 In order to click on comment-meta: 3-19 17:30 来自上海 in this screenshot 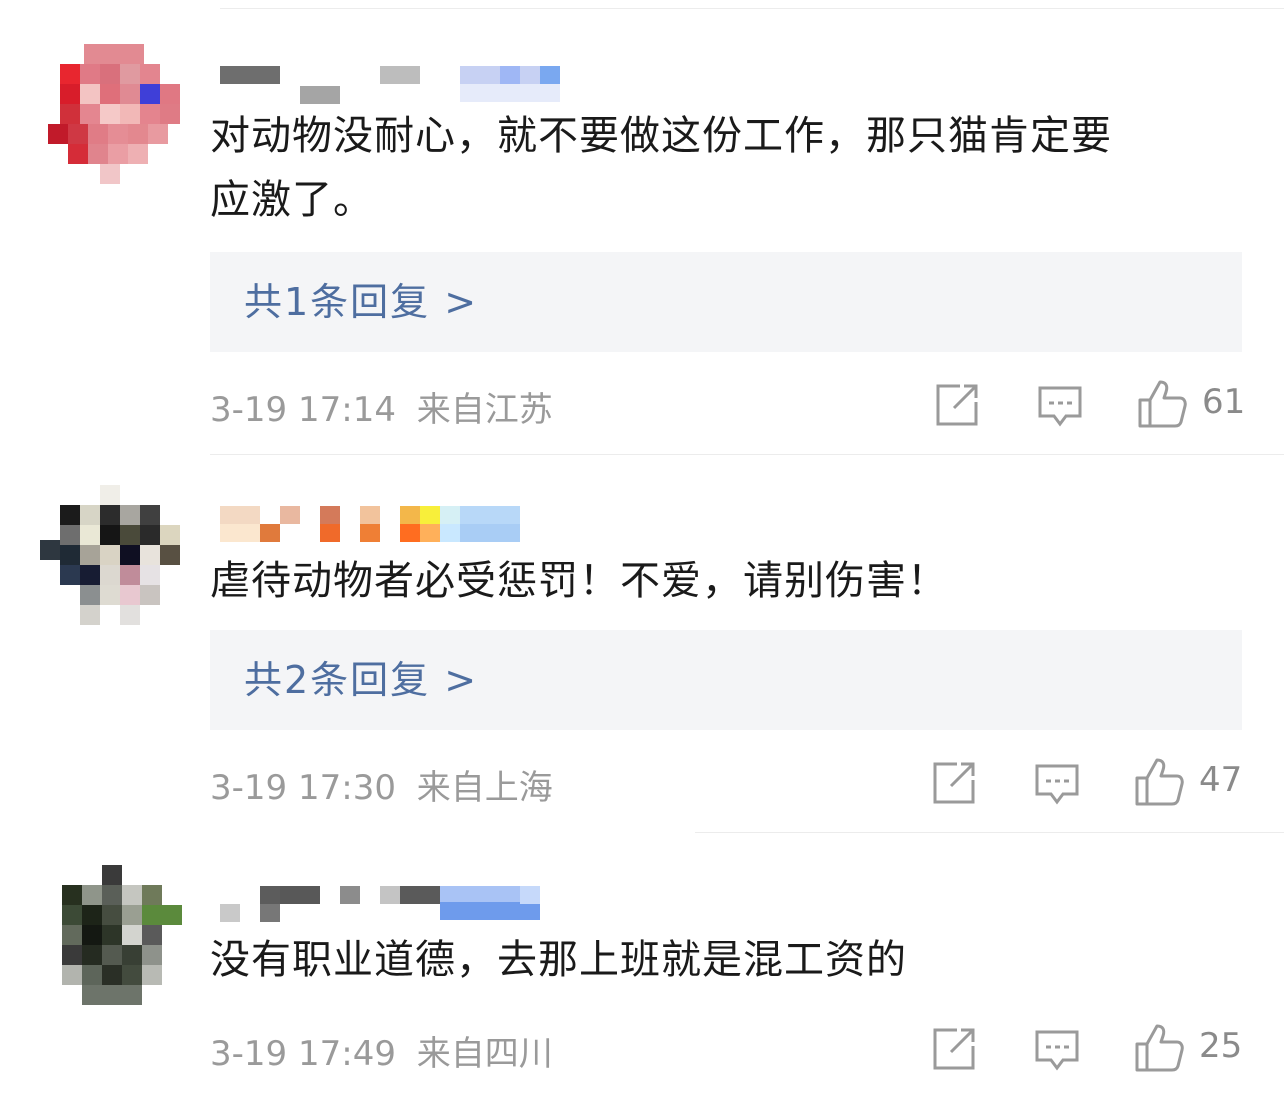, I will do `click(381, 784)`.